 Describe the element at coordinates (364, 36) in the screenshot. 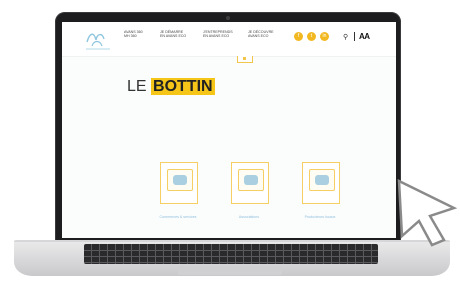

I see `font-size-toggle: AA` at that location.